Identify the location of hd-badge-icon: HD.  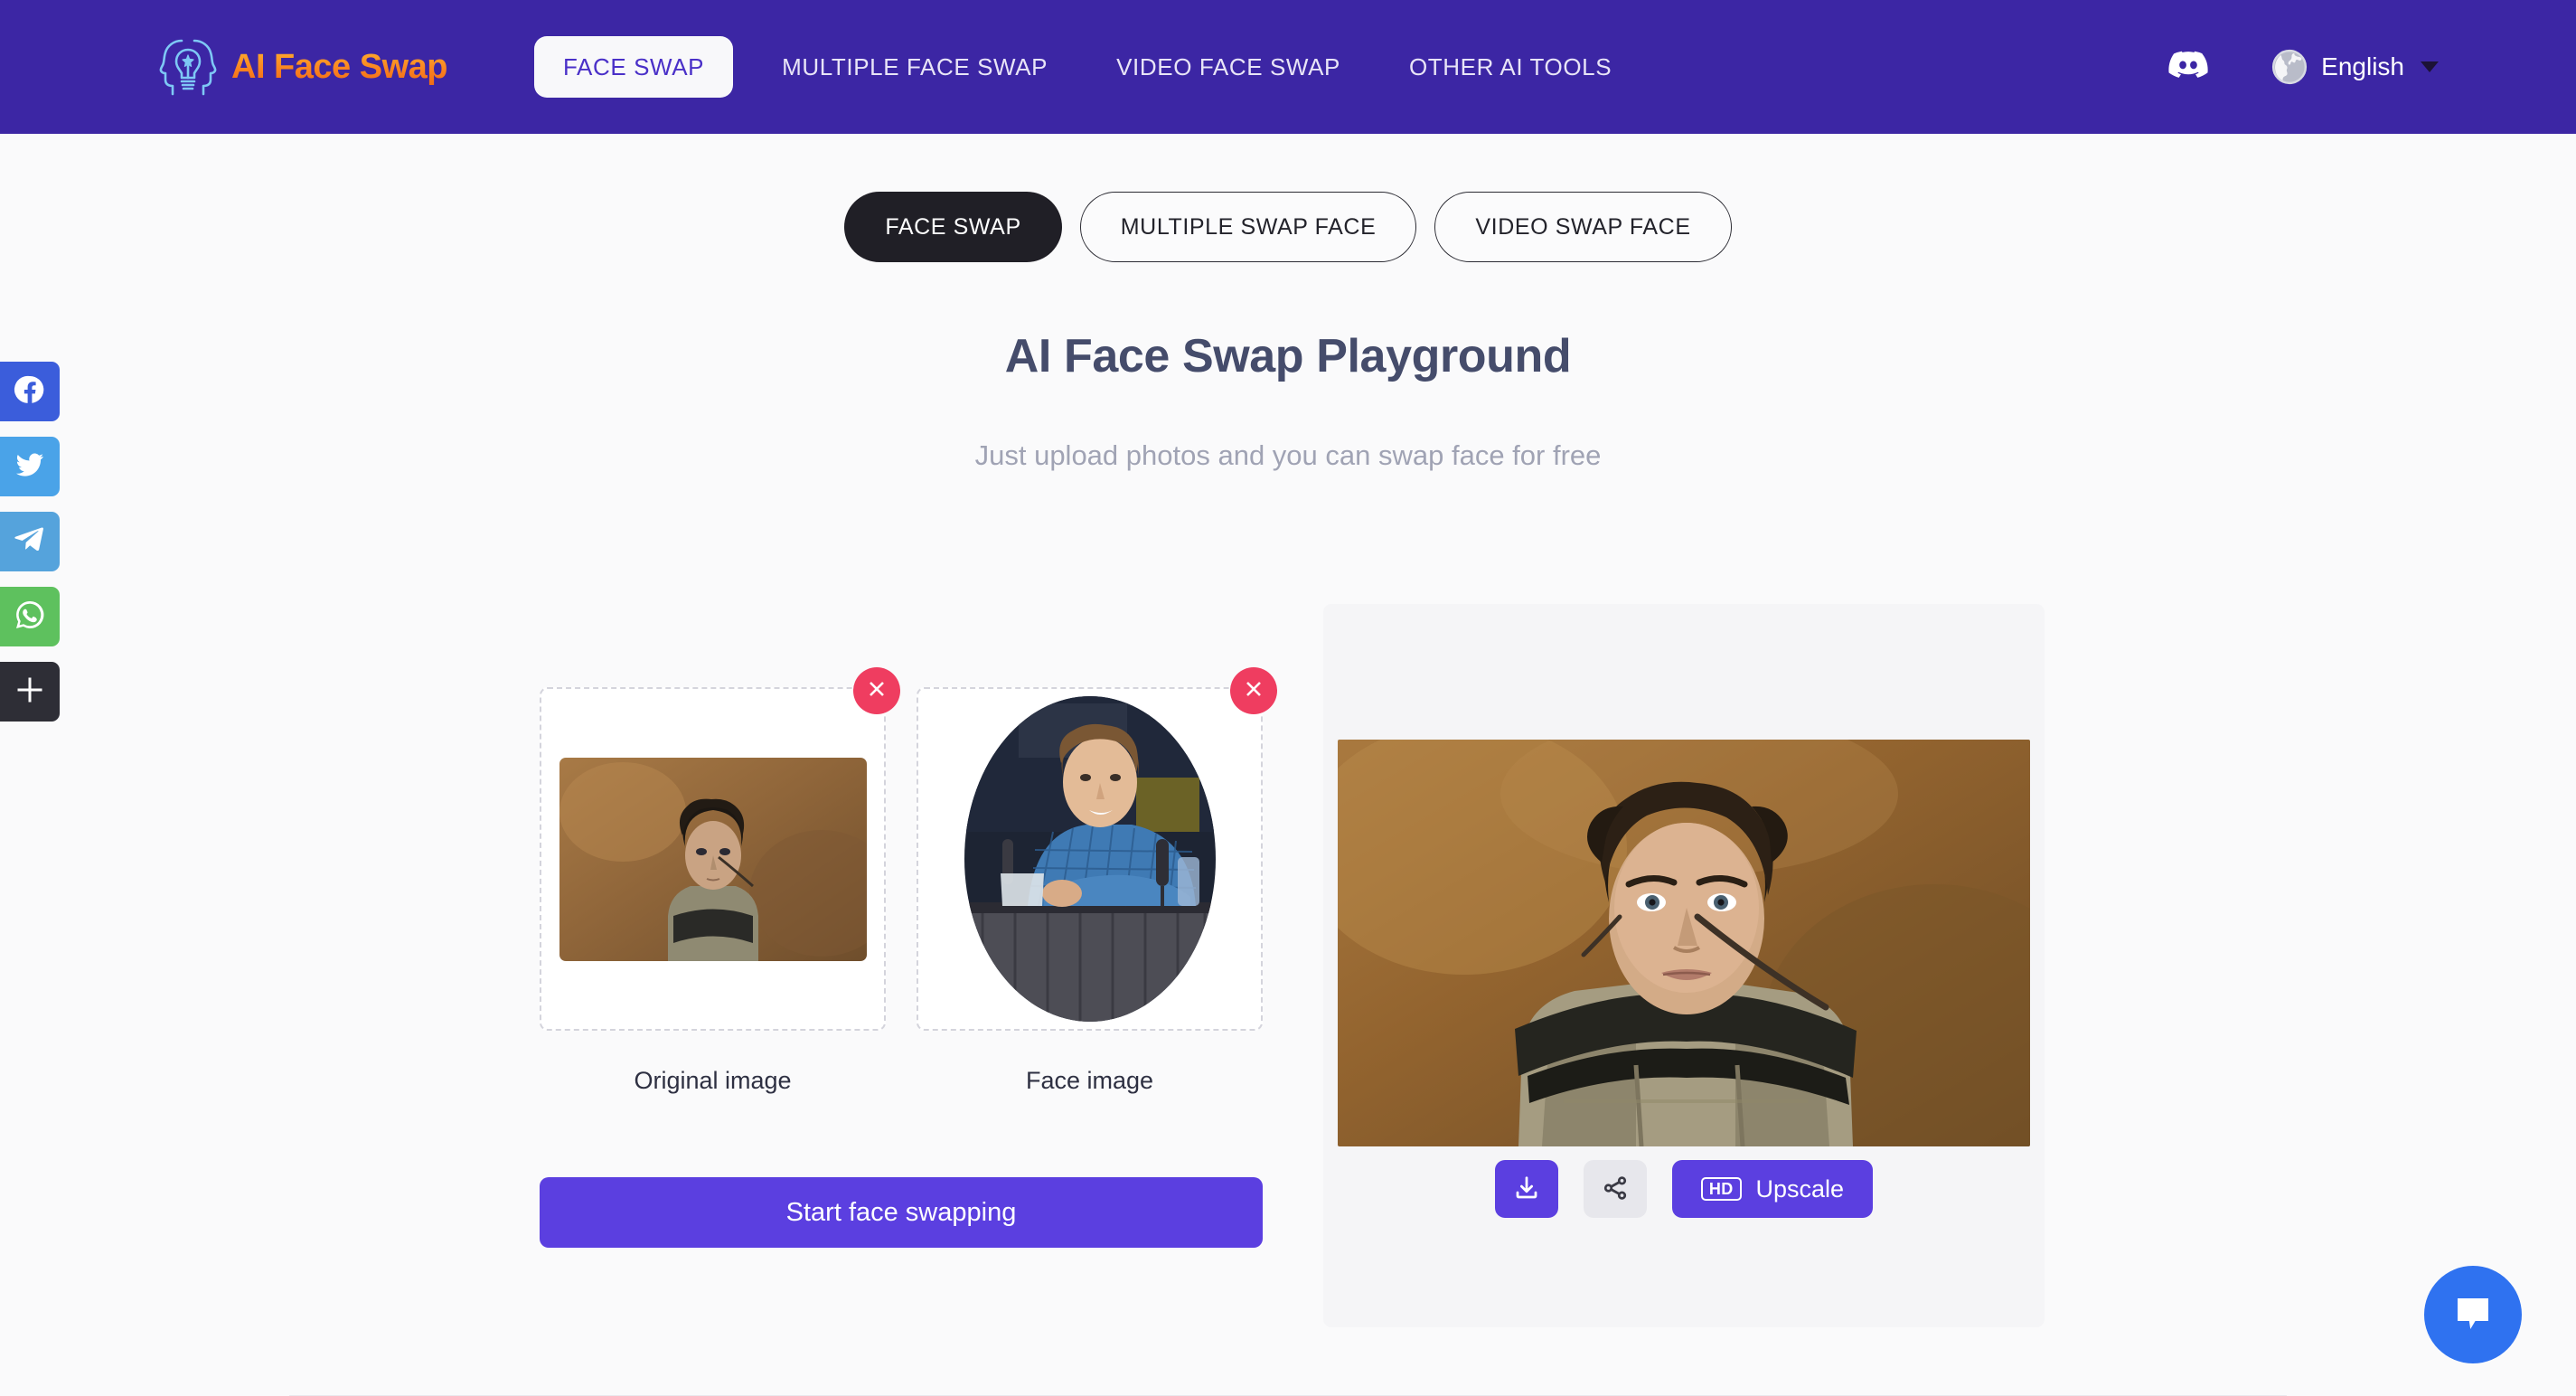
(1721, 1189).